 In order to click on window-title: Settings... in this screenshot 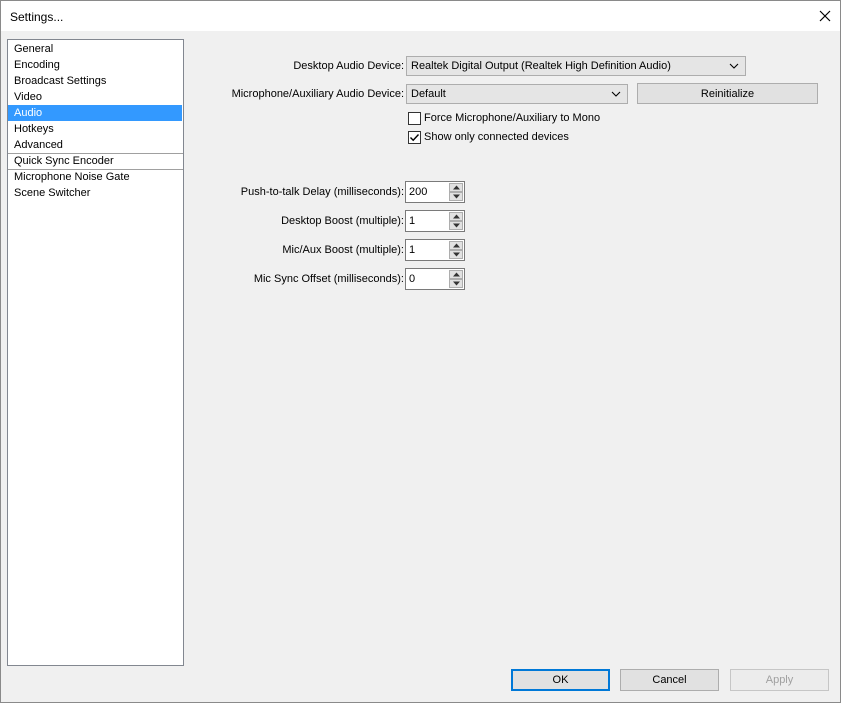, I will do `click(37, 17)`.